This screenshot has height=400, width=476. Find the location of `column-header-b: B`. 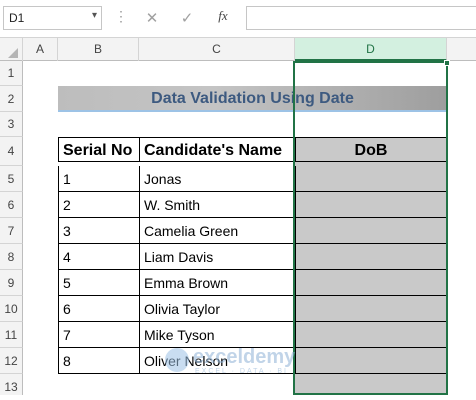

column-header-b: B is located at coordinates (98, 49).